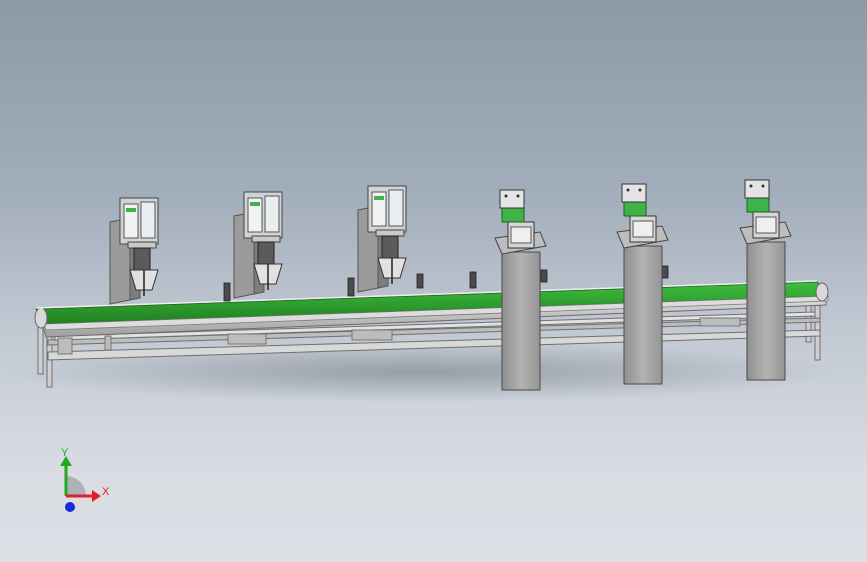  What do you see at coordinates (70, 507) in the screenshot?
I see `triad-z-axis-icon` at bounding box center [70, 507].